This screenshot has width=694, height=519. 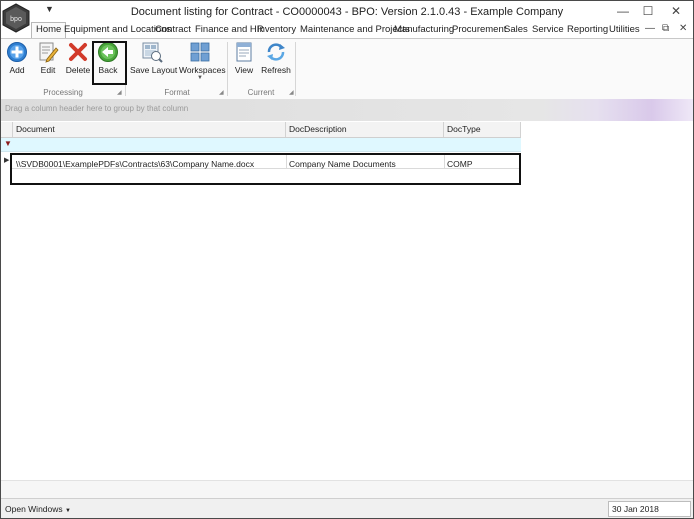 I want to click on save-layout-icon, so click(x=152, y=52).